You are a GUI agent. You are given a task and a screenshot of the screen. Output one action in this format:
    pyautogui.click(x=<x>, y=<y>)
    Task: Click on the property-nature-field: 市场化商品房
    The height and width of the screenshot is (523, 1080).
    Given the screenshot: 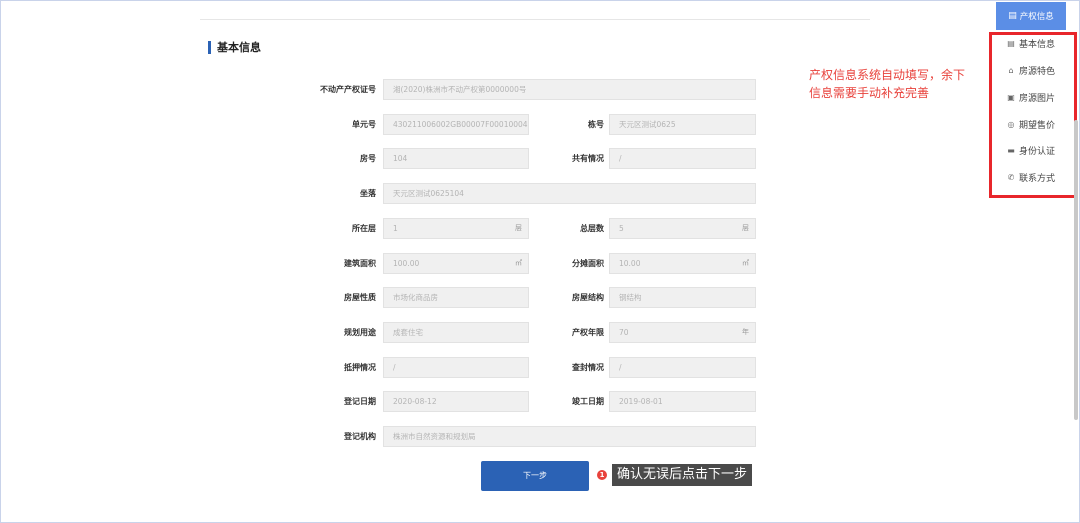 What is the action you would take?
    pyautogui.click(x=456, y=297)
    